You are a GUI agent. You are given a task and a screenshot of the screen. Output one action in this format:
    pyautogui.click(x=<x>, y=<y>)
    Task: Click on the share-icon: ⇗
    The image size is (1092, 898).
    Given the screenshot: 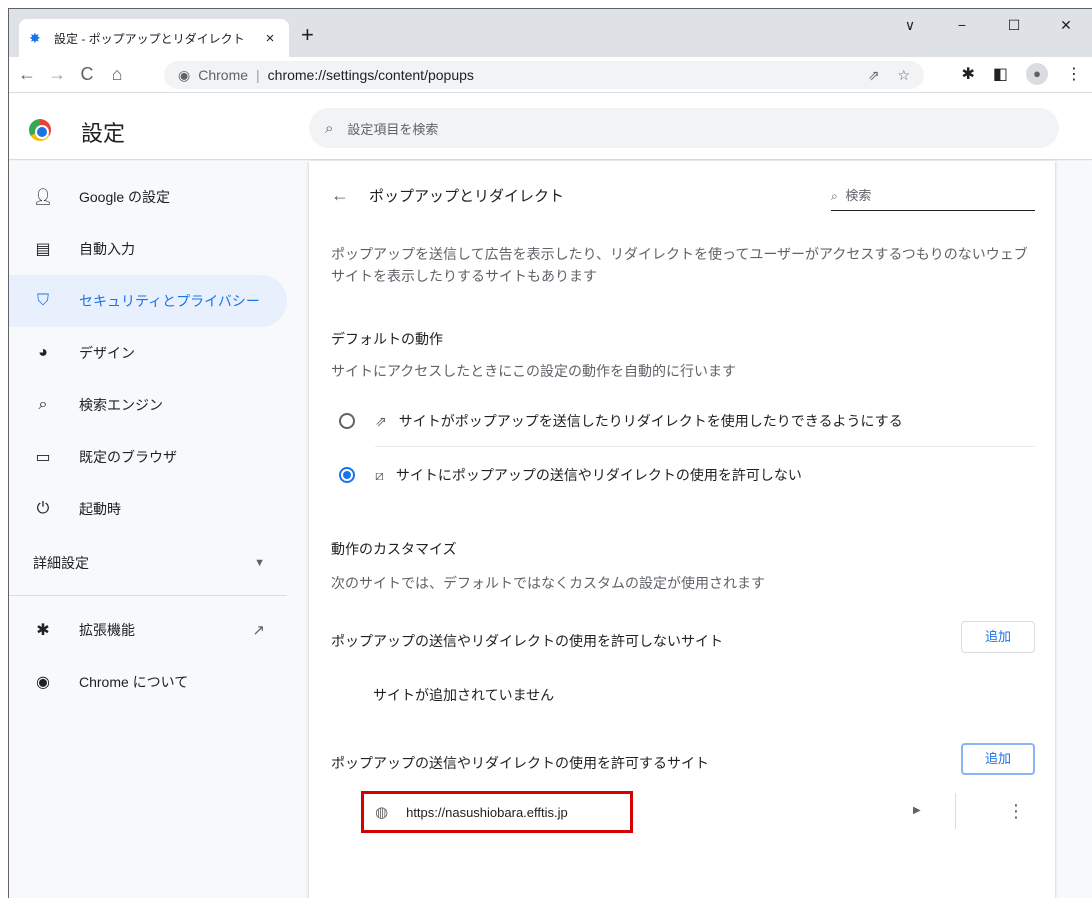 What is the action you would take?
    pyautogui.click(x=874, y=75)
    